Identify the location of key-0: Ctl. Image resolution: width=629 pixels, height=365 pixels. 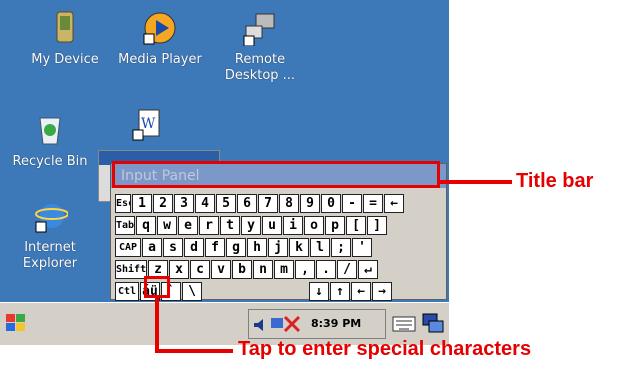
(127, 291).